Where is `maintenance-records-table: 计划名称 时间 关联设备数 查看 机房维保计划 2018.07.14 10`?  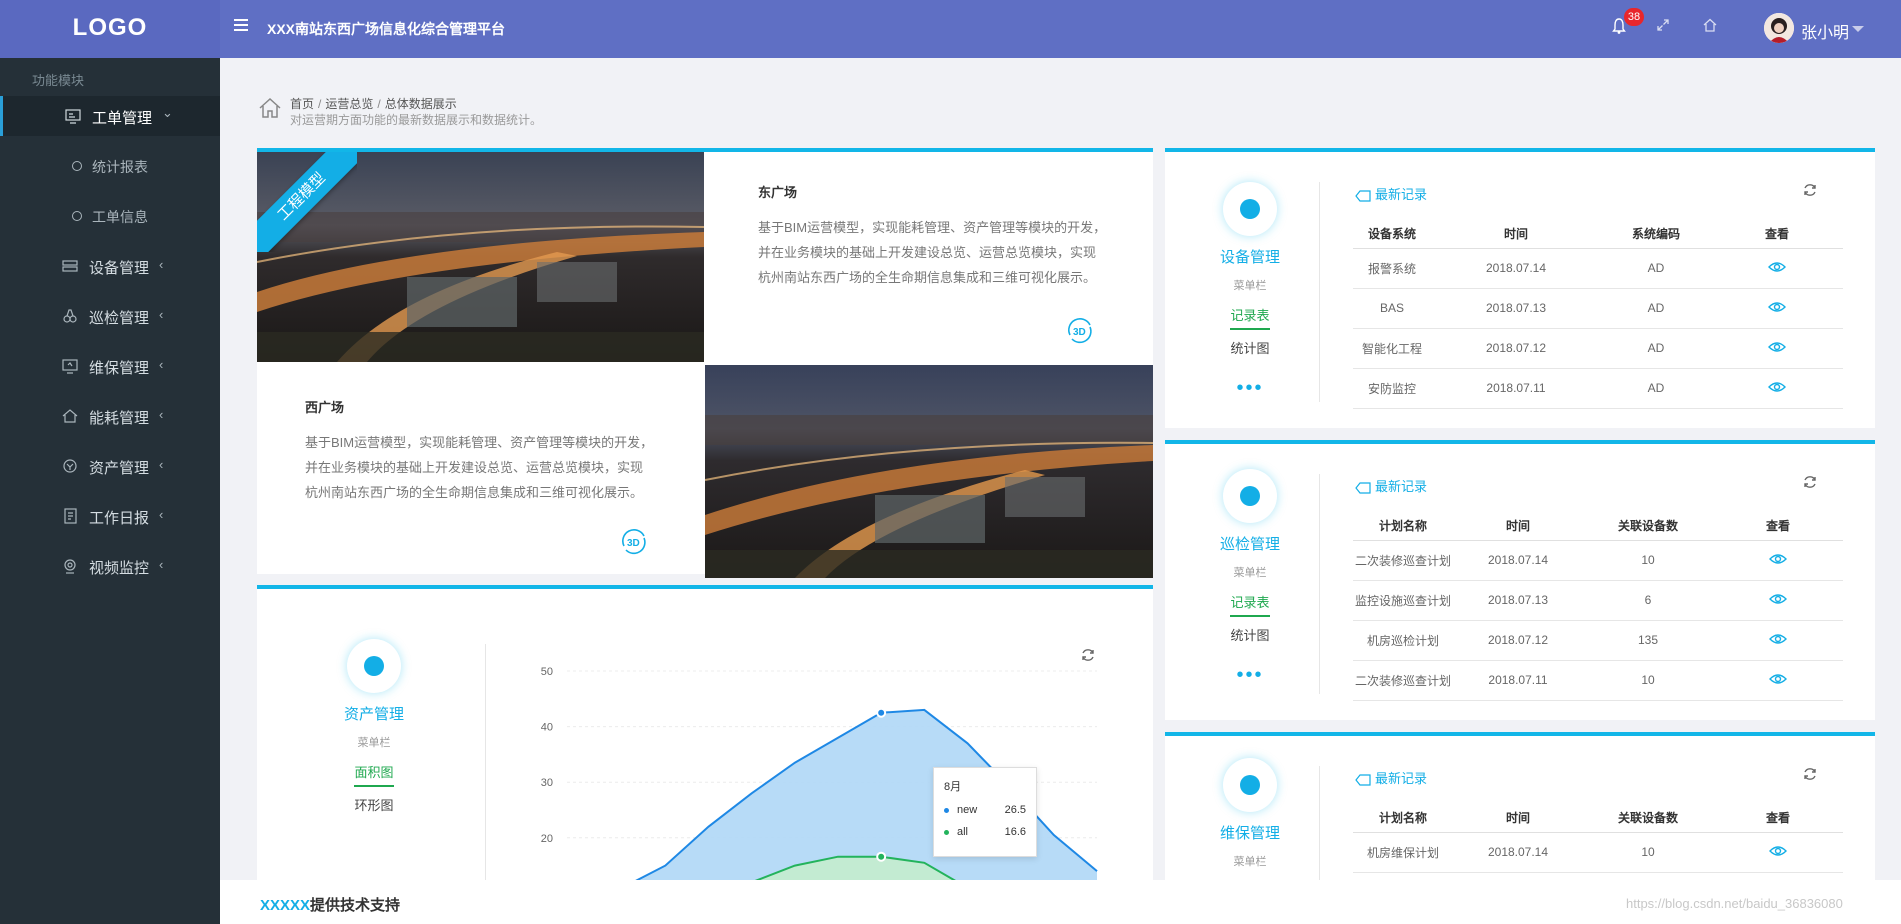 maintenance-records-table: 计划名称 时间 关联设备数 查看 机房维保计划 2018.07.14 10 is located at coordinates (1598, 838).